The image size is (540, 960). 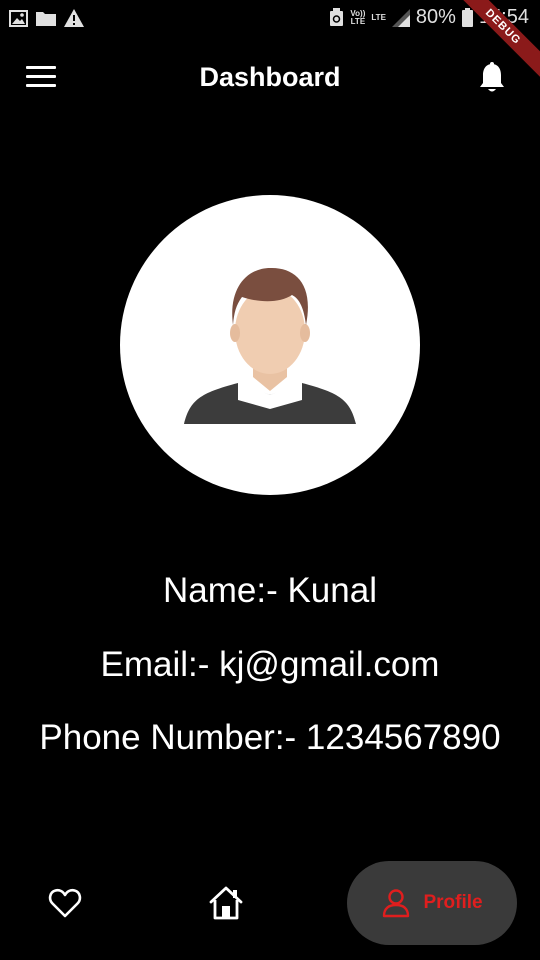 I want to click on battery-icon, so click(x=467, y=17).